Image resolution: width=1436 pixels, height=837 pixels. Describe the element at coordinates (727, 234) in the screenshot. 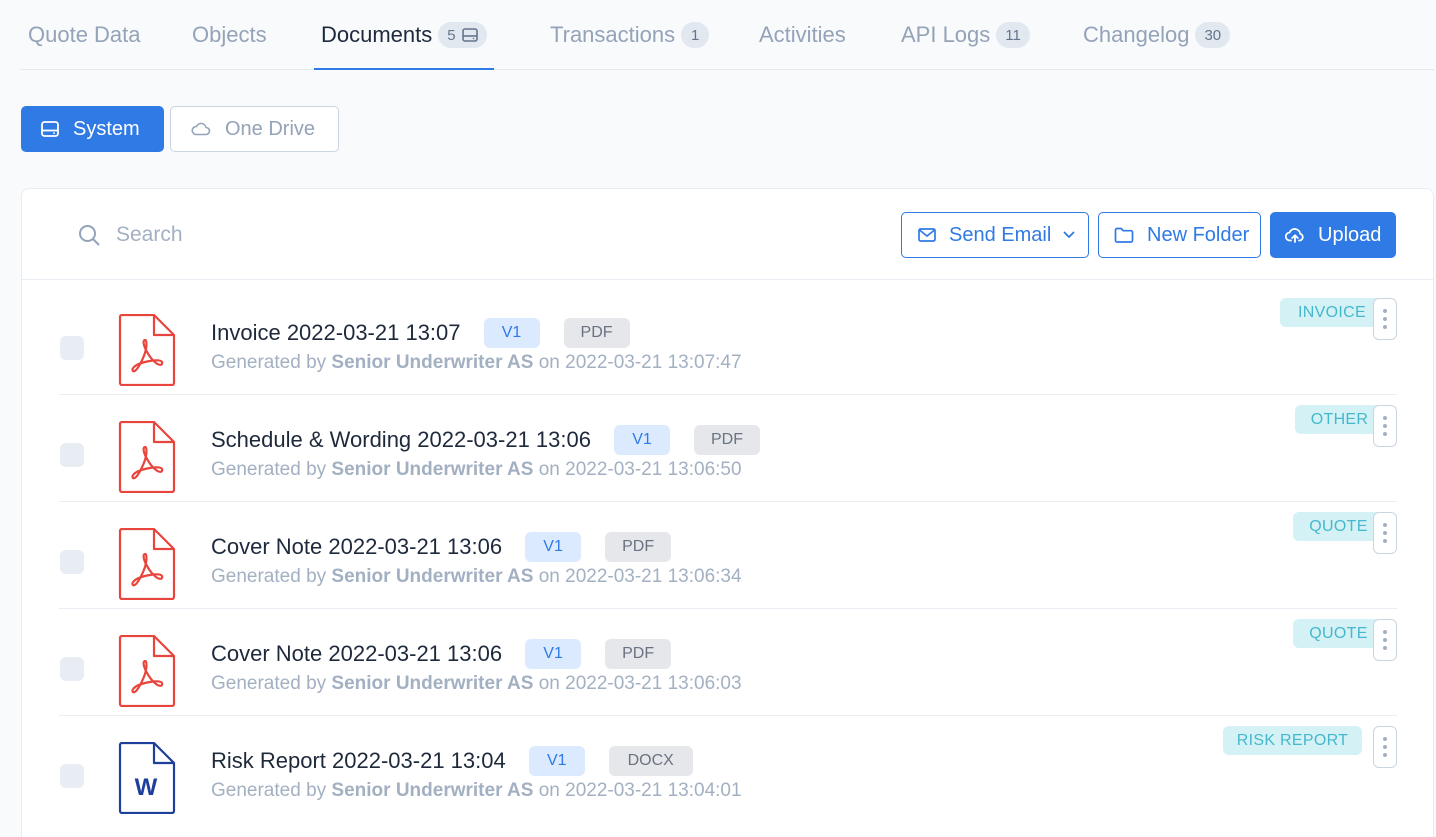

I see `documents-toolbar: Send Email New Folder Upload` at that location.